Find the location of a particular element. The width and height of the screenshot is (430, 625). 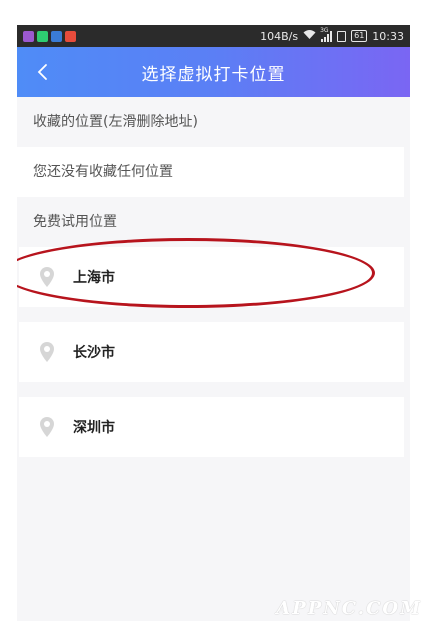

network-type: 3G is located at coordinates (324, 30).